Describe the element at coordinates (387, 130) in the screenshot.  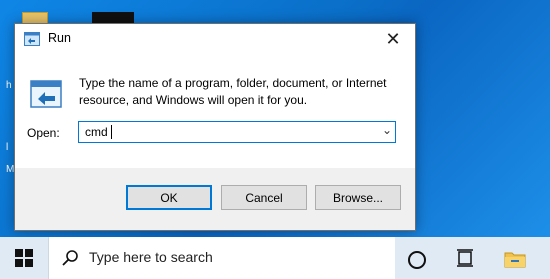
I see `dropdown-icon: ⌄` at that location.